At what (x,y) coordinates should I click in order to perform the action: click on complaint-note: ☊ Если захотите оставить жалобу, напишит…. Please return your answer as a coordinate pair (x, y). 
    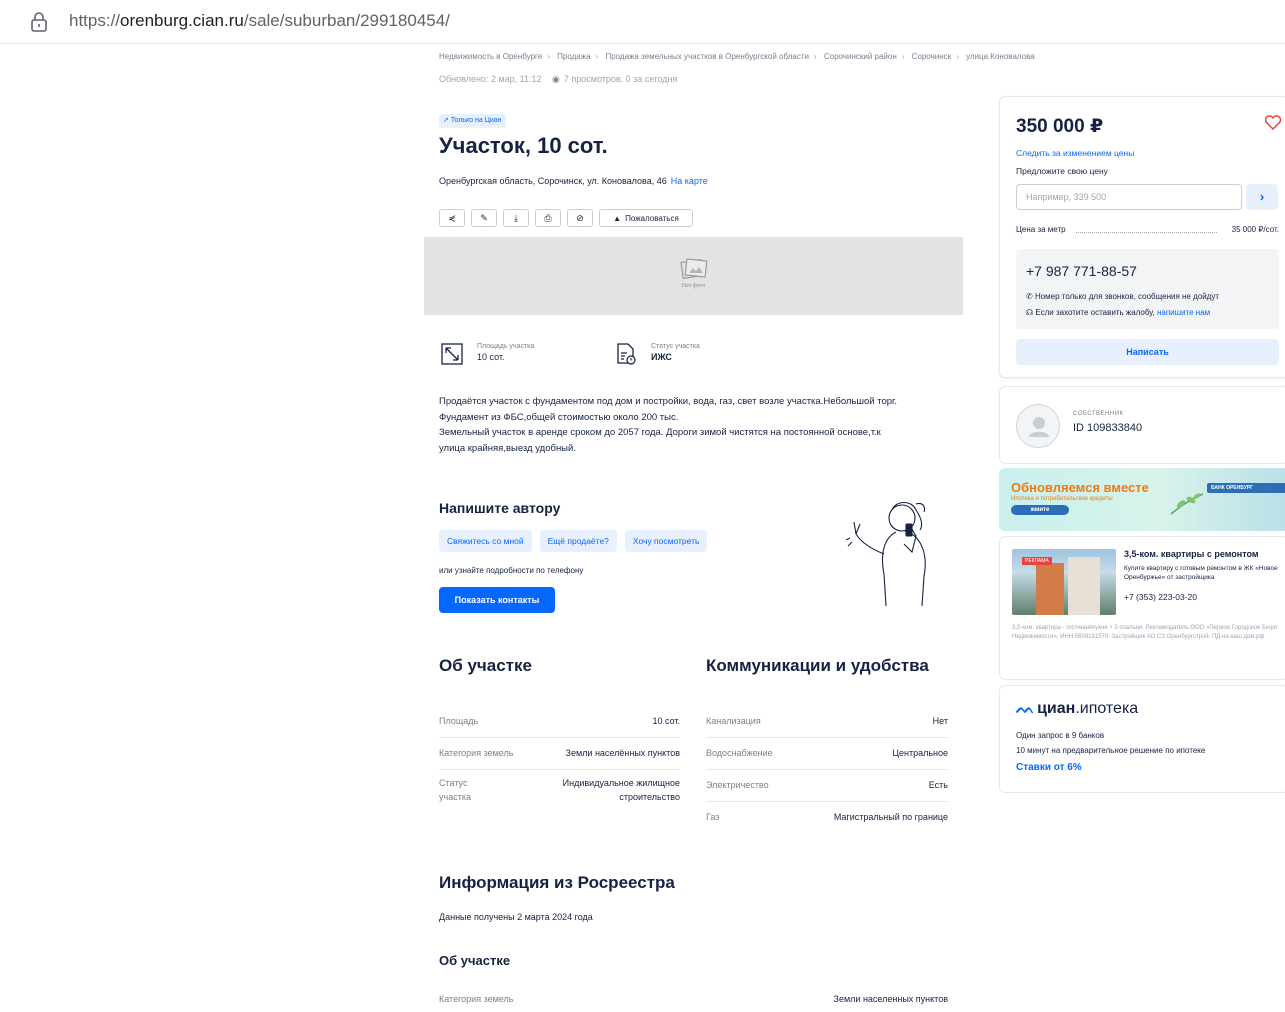
    Looking at the image, I should click on (1118, 312).